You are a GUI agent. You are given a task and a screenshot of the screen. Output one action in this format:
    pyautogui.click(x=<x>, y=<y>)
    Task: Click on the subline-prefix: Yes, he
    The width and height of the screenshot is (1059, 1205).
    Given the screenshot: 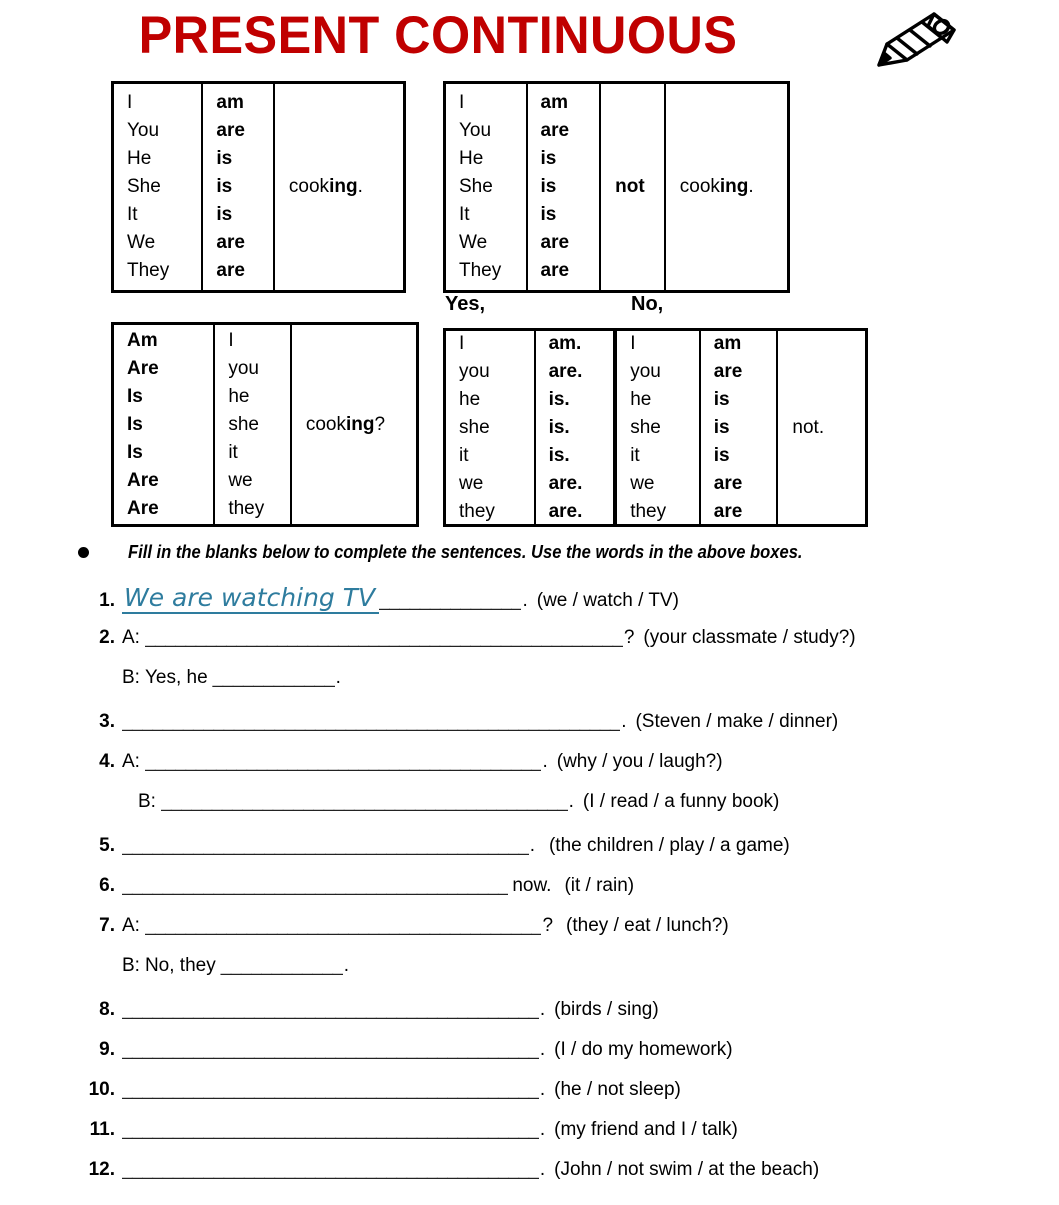 What is the action you would take?
    pyautogui.click(x=176, y=677)
    